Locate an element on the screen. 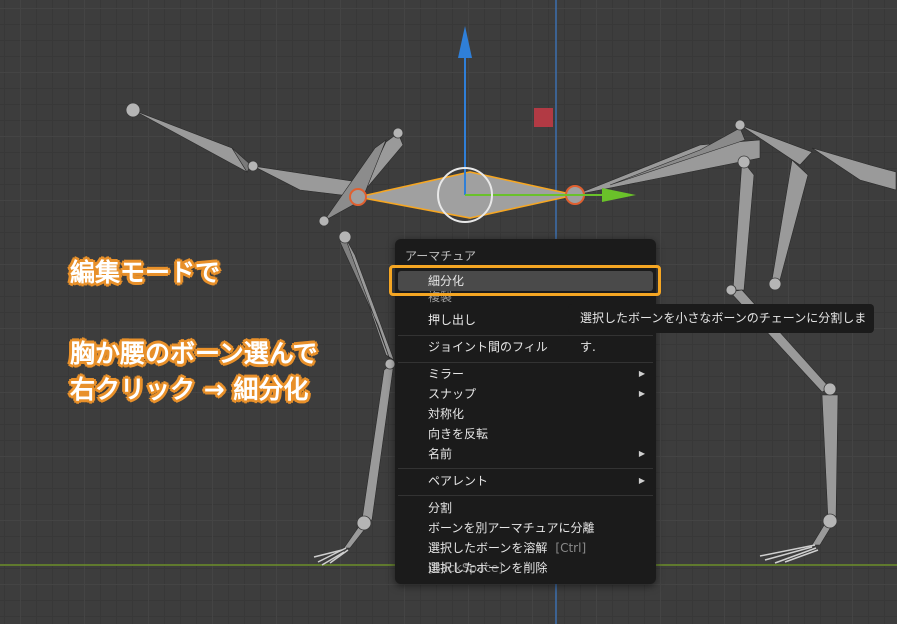 The image size is (897, 624). gizmo-plane-handle is located at coordinates (543, 117).